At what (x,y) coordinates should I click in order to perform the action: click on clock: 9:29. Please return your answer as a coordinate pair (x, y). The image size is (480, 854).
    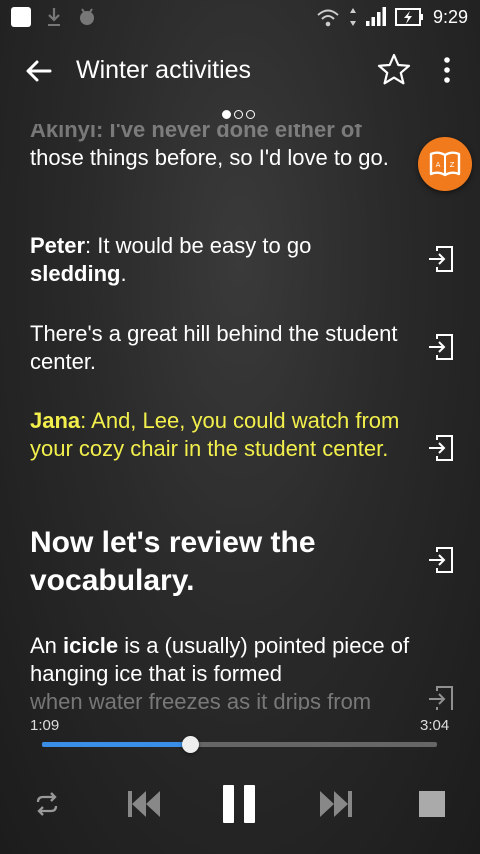
    Looking at the image, I should click on (450, 16).